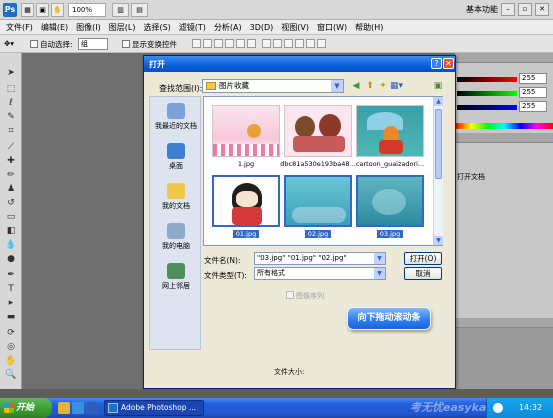  Describe the element at coordinates (139, 10) in the screenshot. I see `screen-mode-button: ▤` at that location.